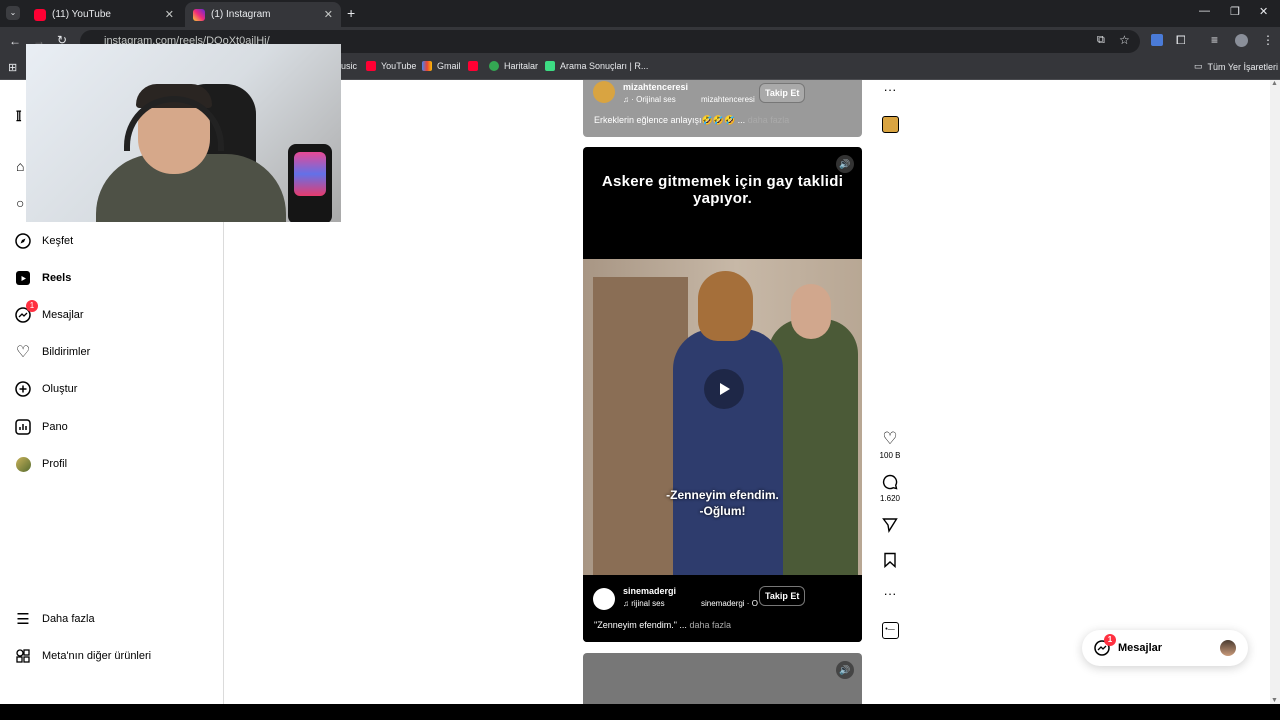 Image resolution: width=1280 pixels, height=720 pixels. What do you see at coordinates (427, 66) in the screenshot?
I see `gmail-icon` at bounding box center [427, 66].